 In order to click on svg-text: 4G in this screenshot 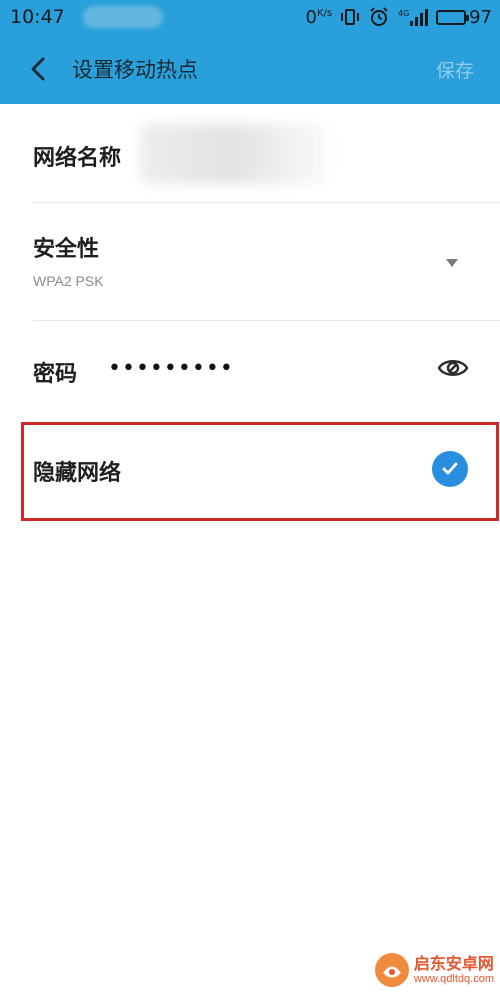, I will do `click(403, 13)`.